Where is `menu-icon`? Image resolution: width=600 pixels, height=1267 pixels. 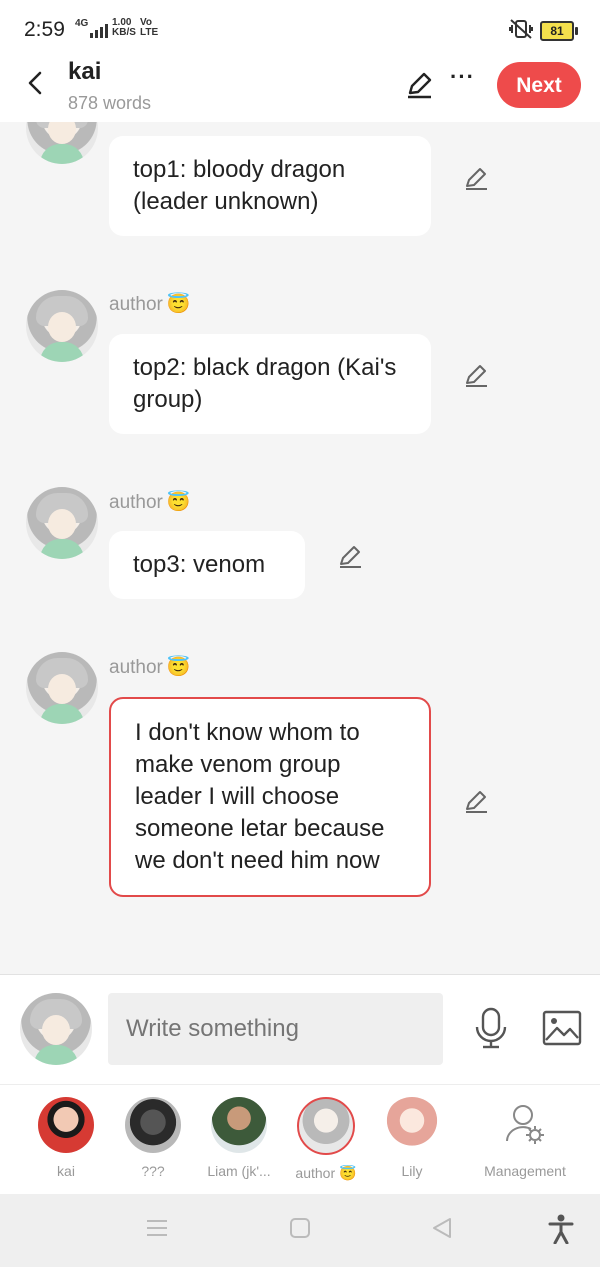
menu-icon is located at coordinates (157, 1228).